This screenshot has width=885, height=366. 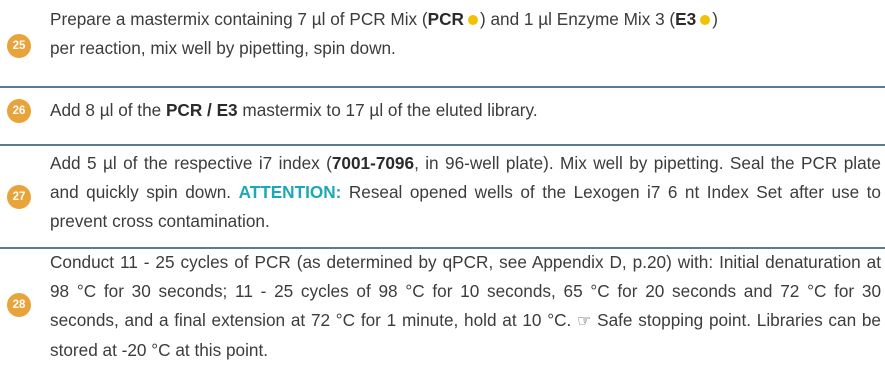 What do you see at coordinates (19, 305) in the screenshot?
I see `step-number-badge: 28` at bounding box center [19, 305].